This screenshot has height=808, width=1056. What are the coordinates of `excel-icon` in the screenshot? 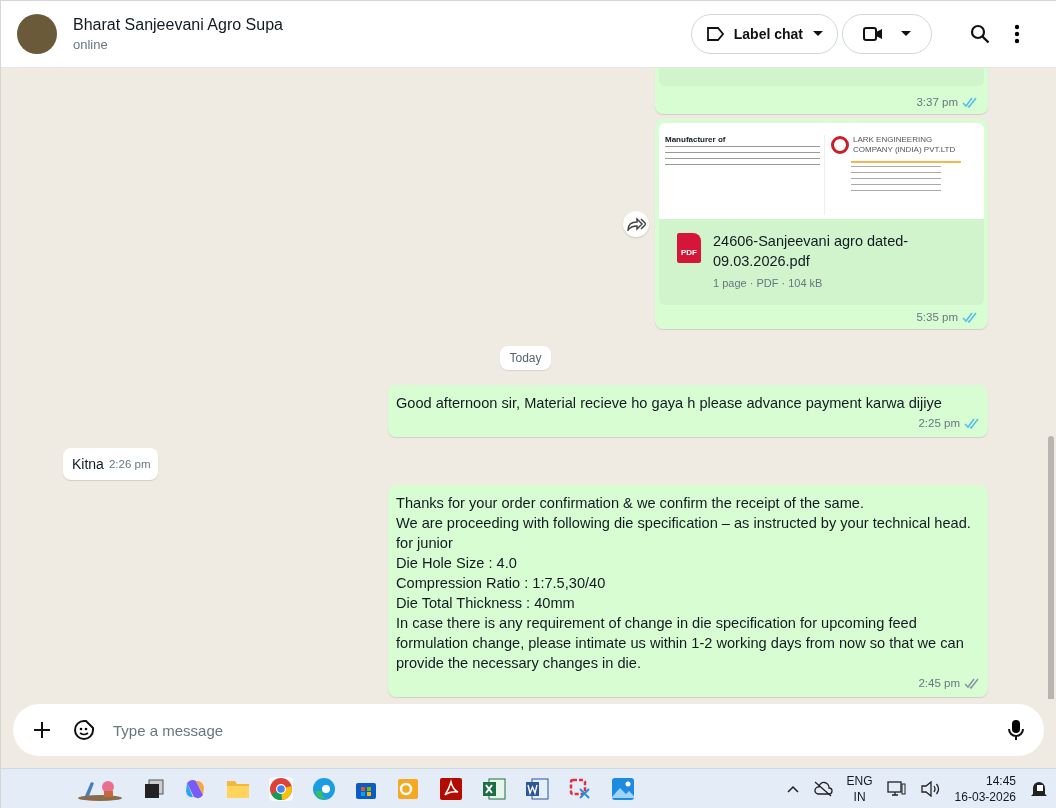 It's located at (494, 788).